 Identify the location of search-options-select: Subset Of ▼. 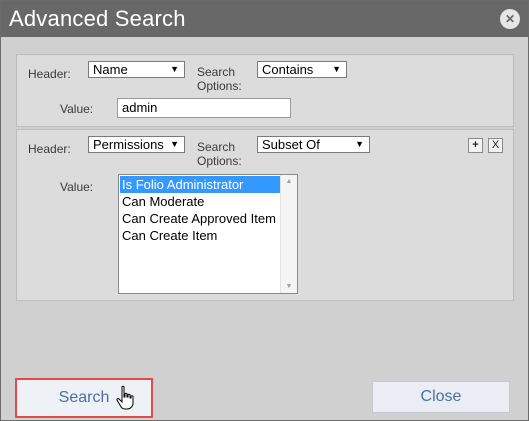
(313, 144).